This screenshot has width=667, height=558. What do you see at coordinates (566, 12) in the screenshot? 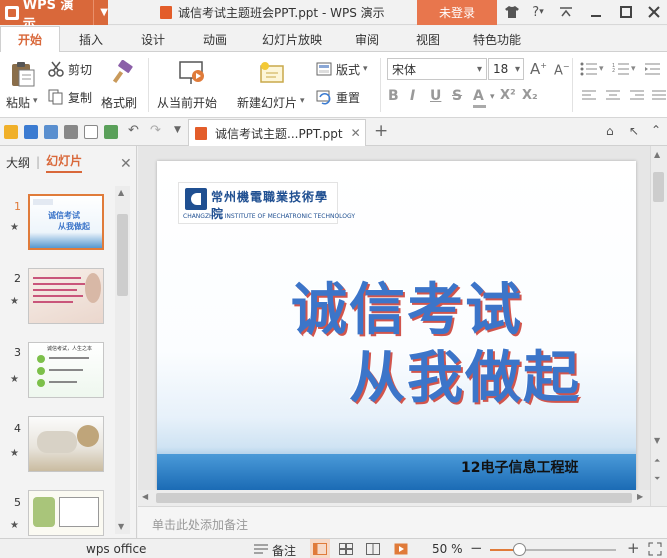
I see `ribbon-collapse-icon` at bounding box center [566, 12].